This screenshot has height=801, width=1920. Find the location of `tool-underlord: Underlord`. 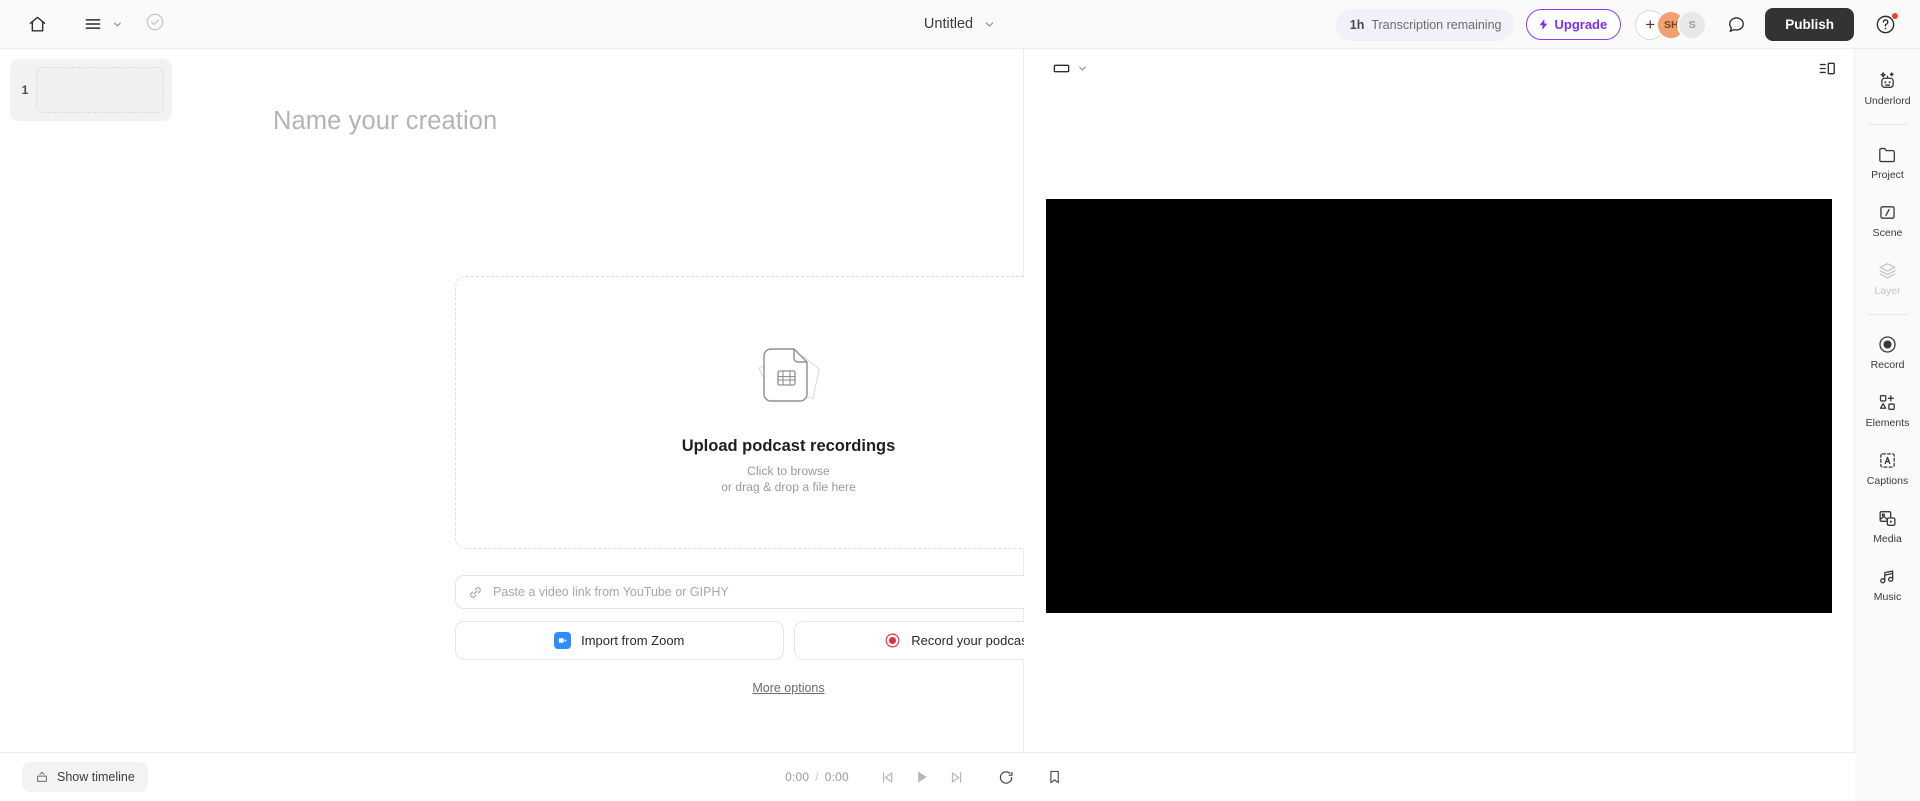

tool-underlord: Underlord is located at coordinates (1888, 87).